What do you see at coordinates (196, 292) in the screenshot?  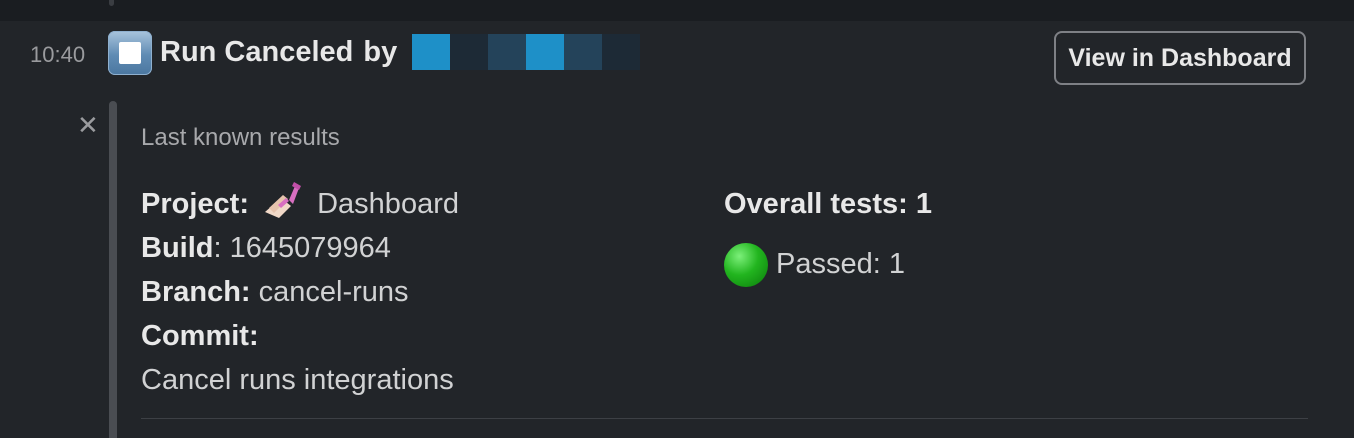 I see `branch-label: Branch:` at bounding box center [196, 292].